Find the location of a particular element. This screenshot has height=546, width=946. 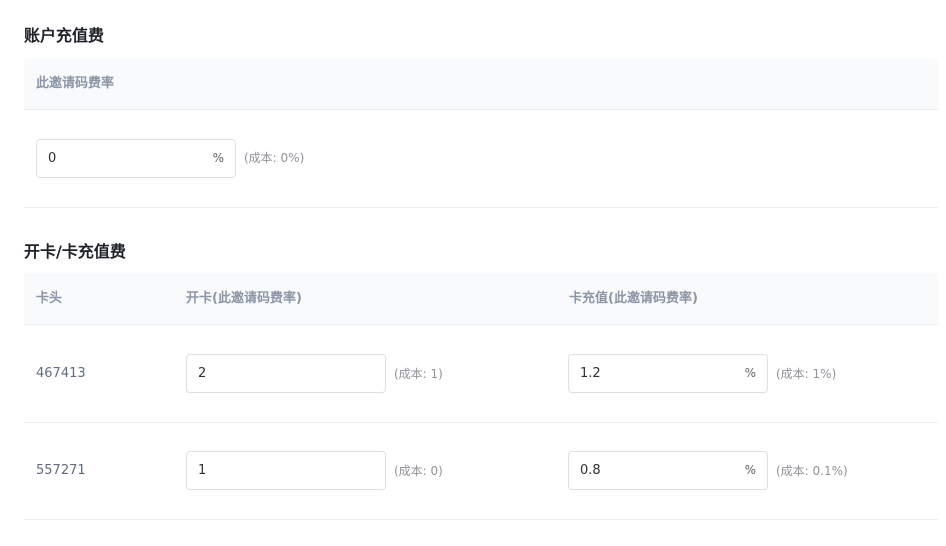

header-invite-rate: 此邀请码费率 is located at coordinates (75, 83).